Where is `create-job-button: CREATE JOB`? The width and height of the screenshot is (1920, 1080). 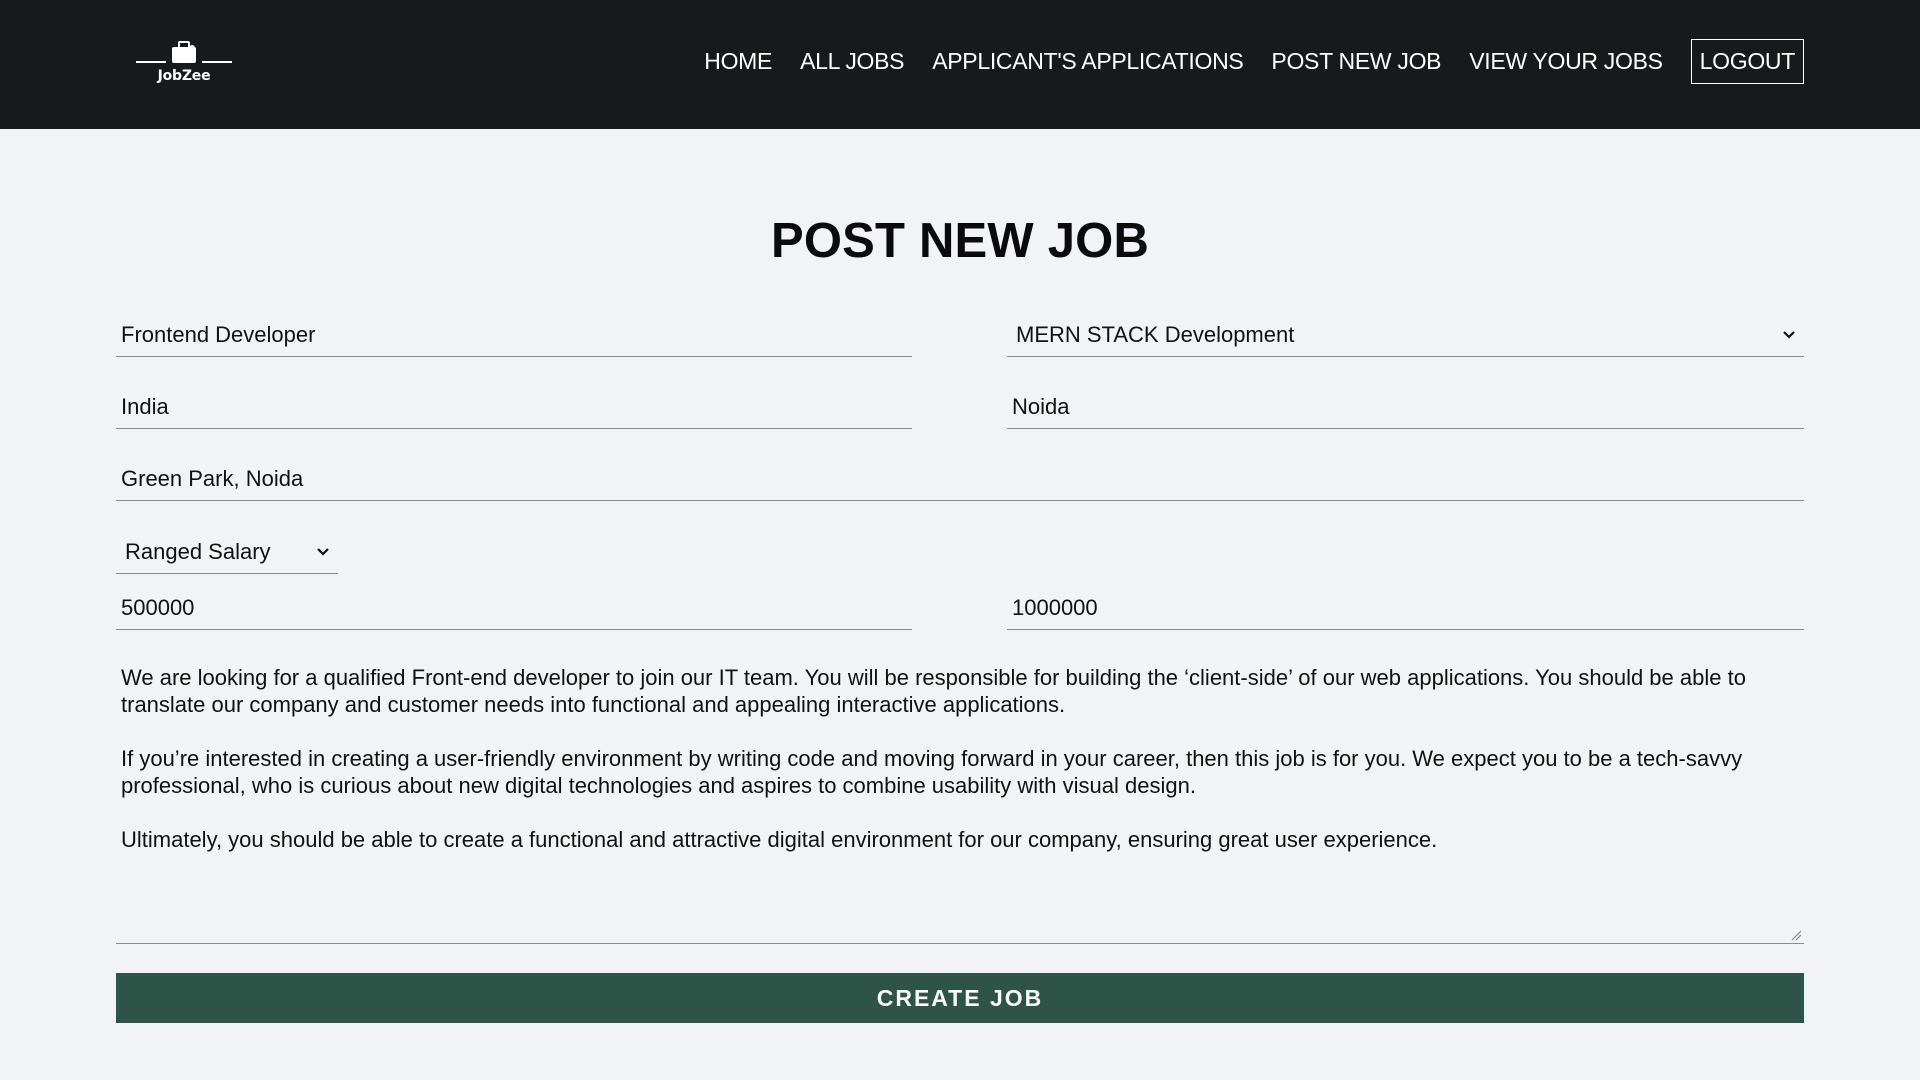 create-job-button: CREATE JOB is located at coordinates (960, 998).